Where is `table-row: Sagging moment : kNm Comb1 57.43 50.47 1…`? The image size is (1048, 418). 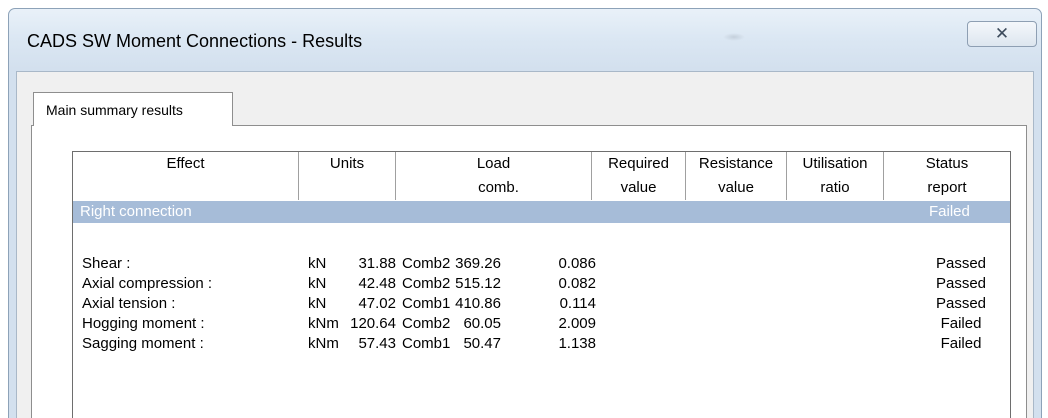 table-row: Sagging moment : kNm Comb1 57.43 50.47 1… is located at coordinates (541, 345).